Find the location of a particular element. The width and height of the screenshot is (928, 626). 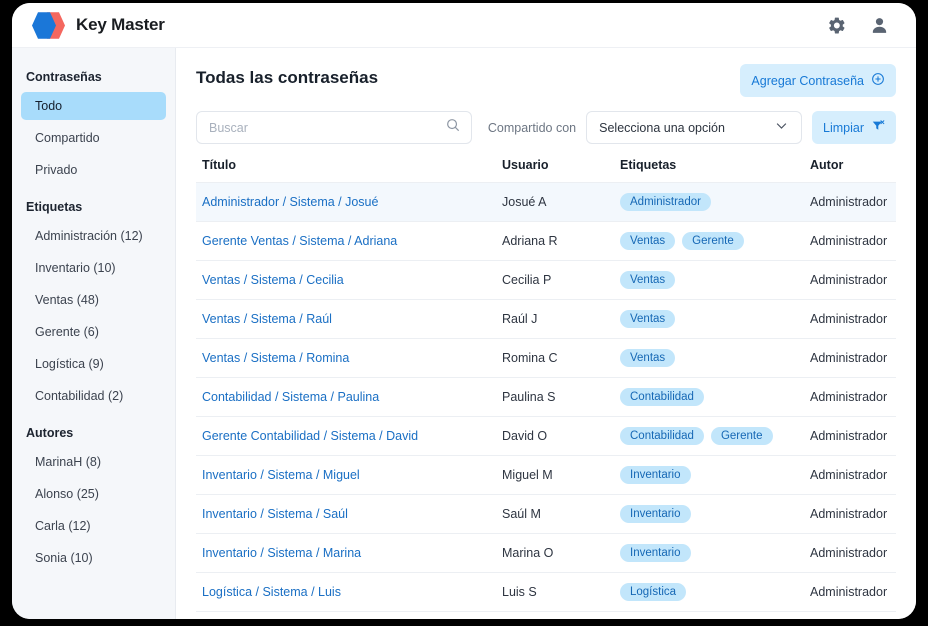

password-title-link: Logística / Sistema / Luis is located at coordinates (271, 592).